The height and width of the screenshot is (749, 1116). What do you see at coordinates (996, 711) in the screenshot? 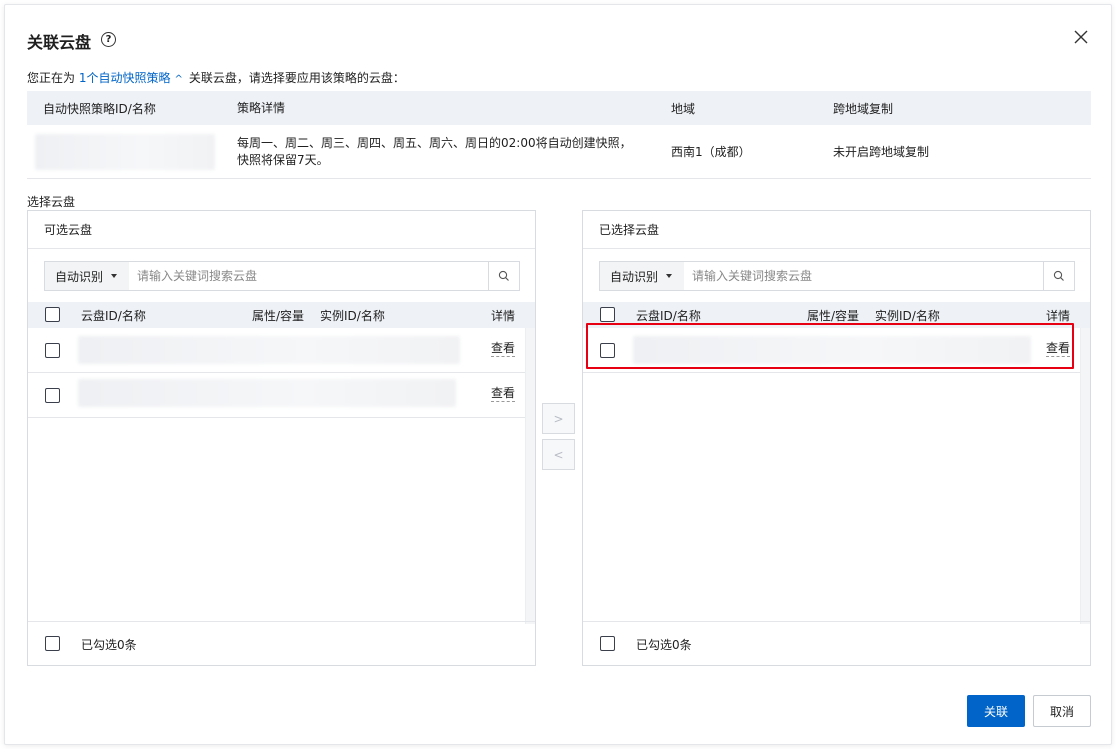
I see `associate-button: 关联` at bounding box center [996, 711].